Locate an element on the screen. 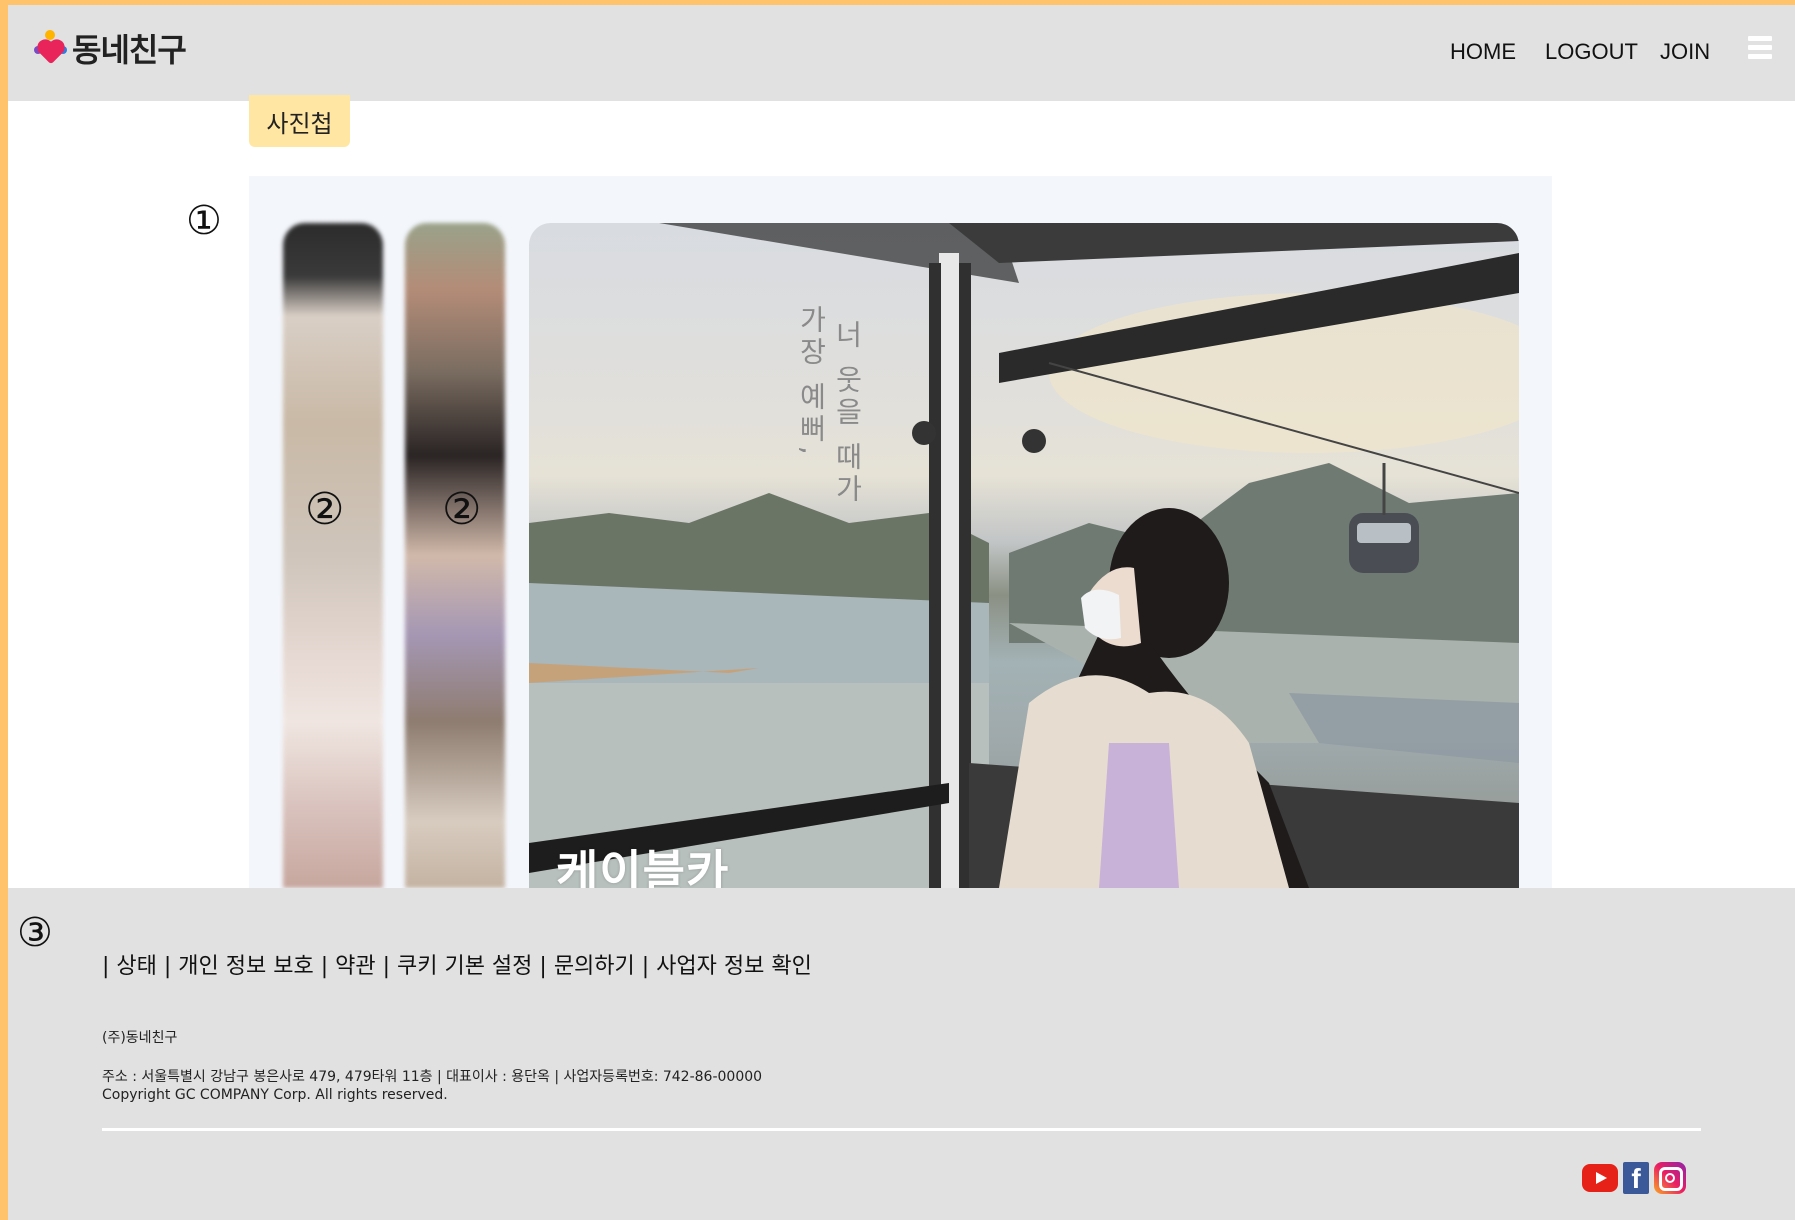 The height and width of the screenshot is (1220, 1795). site-logo: 동네친구 is located at coordinates (109, 48).